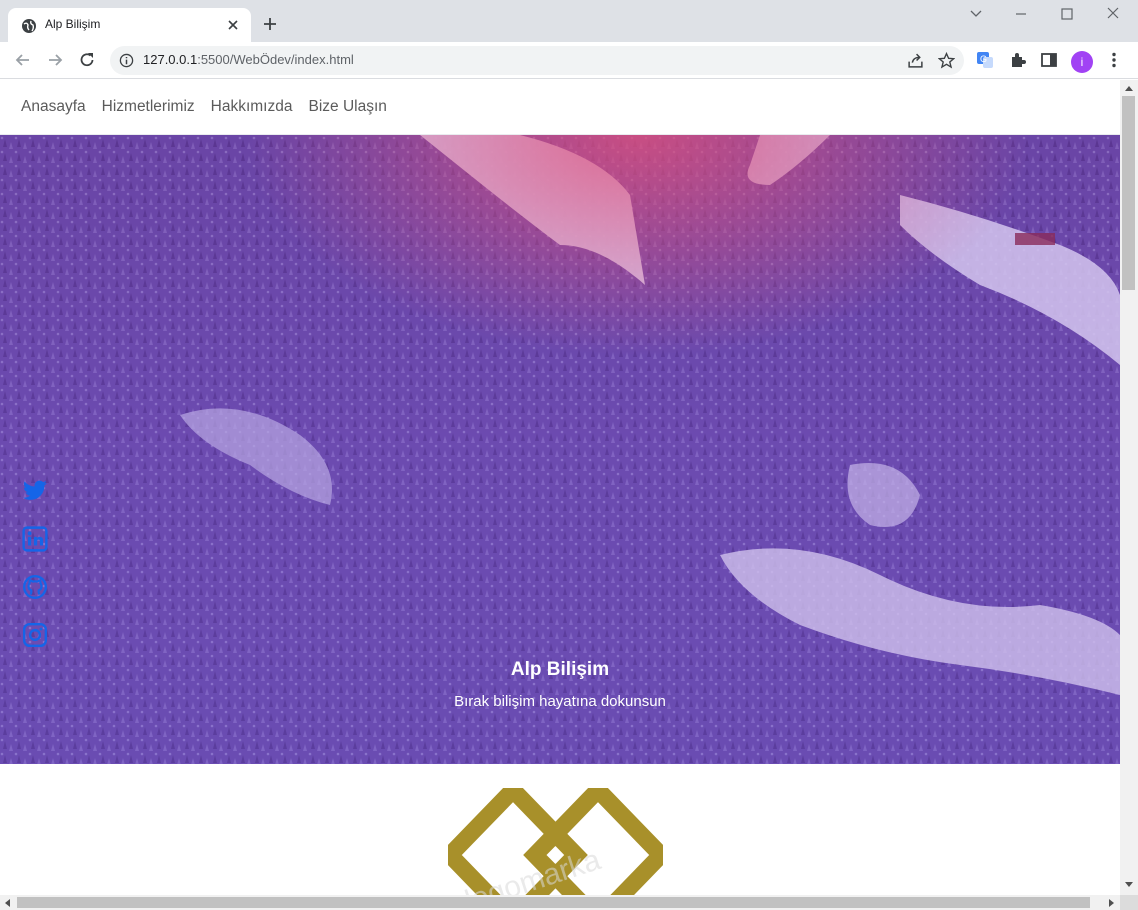 The width and height of the screenshot is (1138, 910). Describe the element at coordinates (129, 25) in the screenshot. I see `browser-tab: Alp Bilişim` at that location.